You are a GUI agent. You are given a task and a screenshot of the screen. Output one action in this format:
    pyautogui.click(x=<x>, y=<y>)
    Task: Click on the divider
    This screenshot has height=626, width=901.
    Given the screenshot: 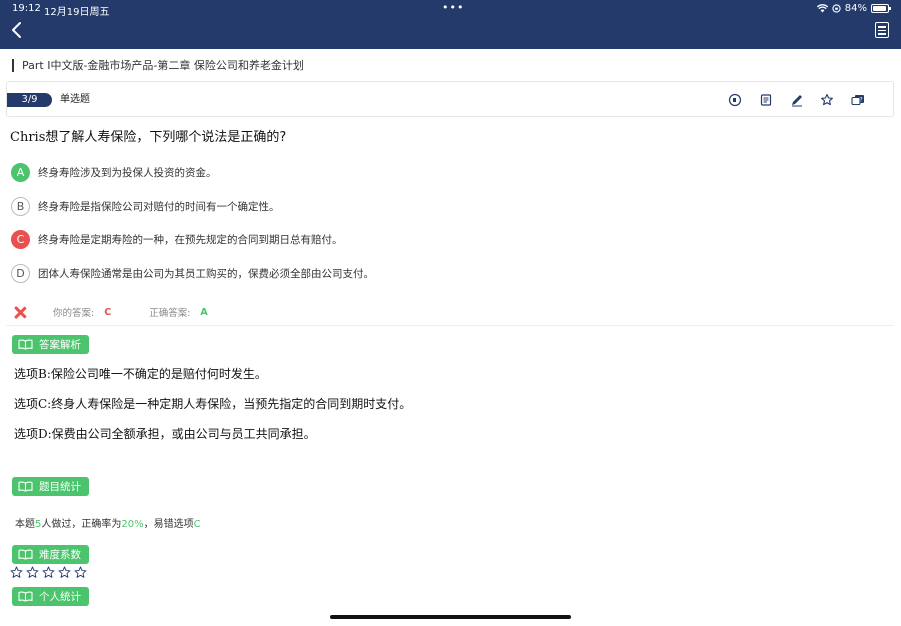 What is the action you would take?
    pyautogui.click(x=450, y=325)
    